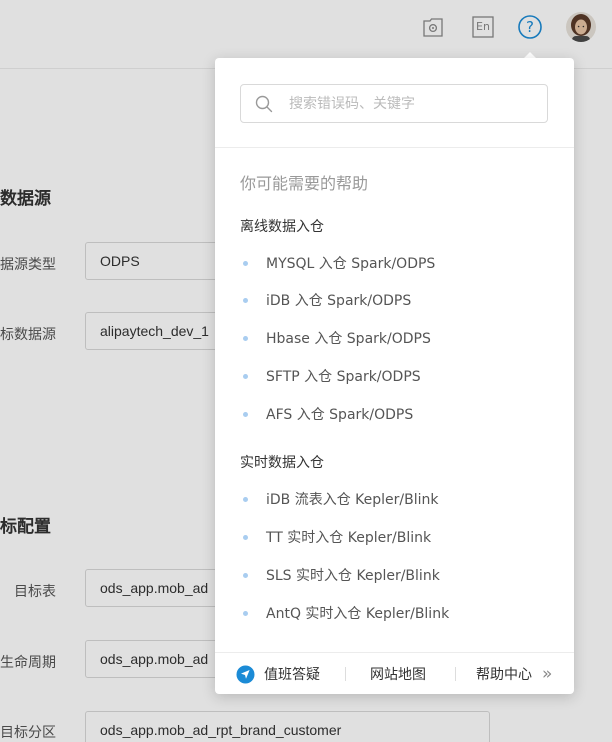  I want to click on sitemap-link: 网站地图, so click(398, 674).